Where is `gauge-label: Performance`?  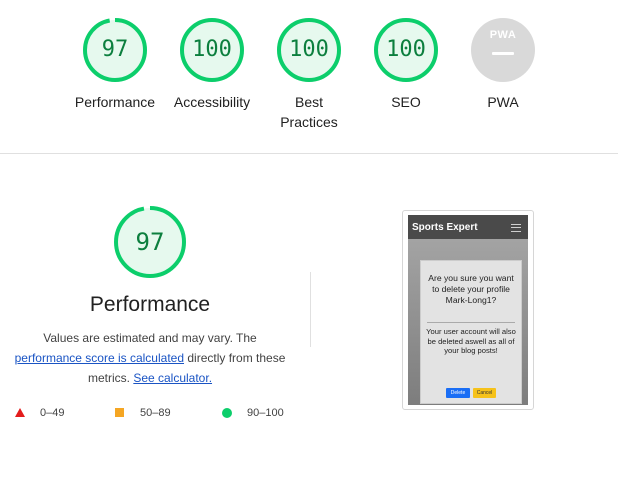 gauge-label: Performance is located at coordinates (115, 102).